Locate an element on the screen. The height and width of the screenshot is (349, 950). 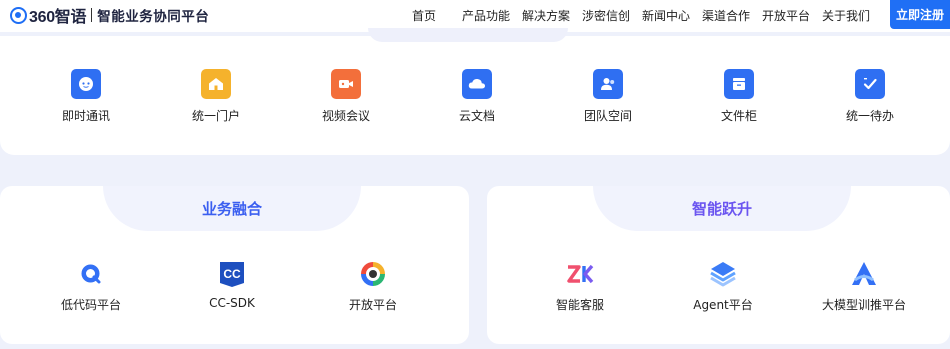
brand-logo: 360智语 智能业务协同平台 is located at coordinates (110, 15).